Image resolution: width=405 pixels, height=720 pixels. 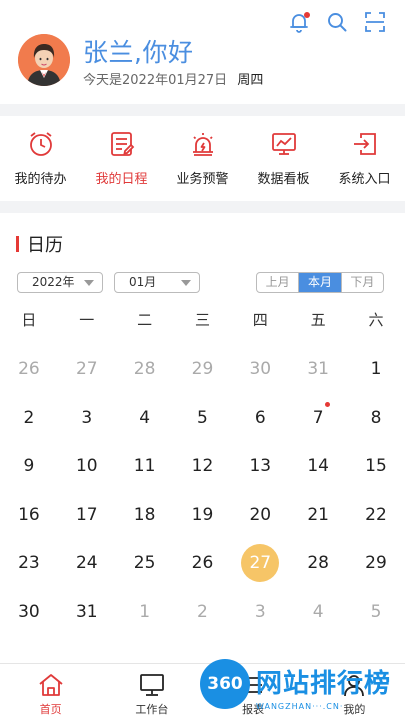 What do you see at coordinates (155, 80) in the screenshot?
I see `date-text: 今天是2022年01月27日` at bounding box center [155, 80].